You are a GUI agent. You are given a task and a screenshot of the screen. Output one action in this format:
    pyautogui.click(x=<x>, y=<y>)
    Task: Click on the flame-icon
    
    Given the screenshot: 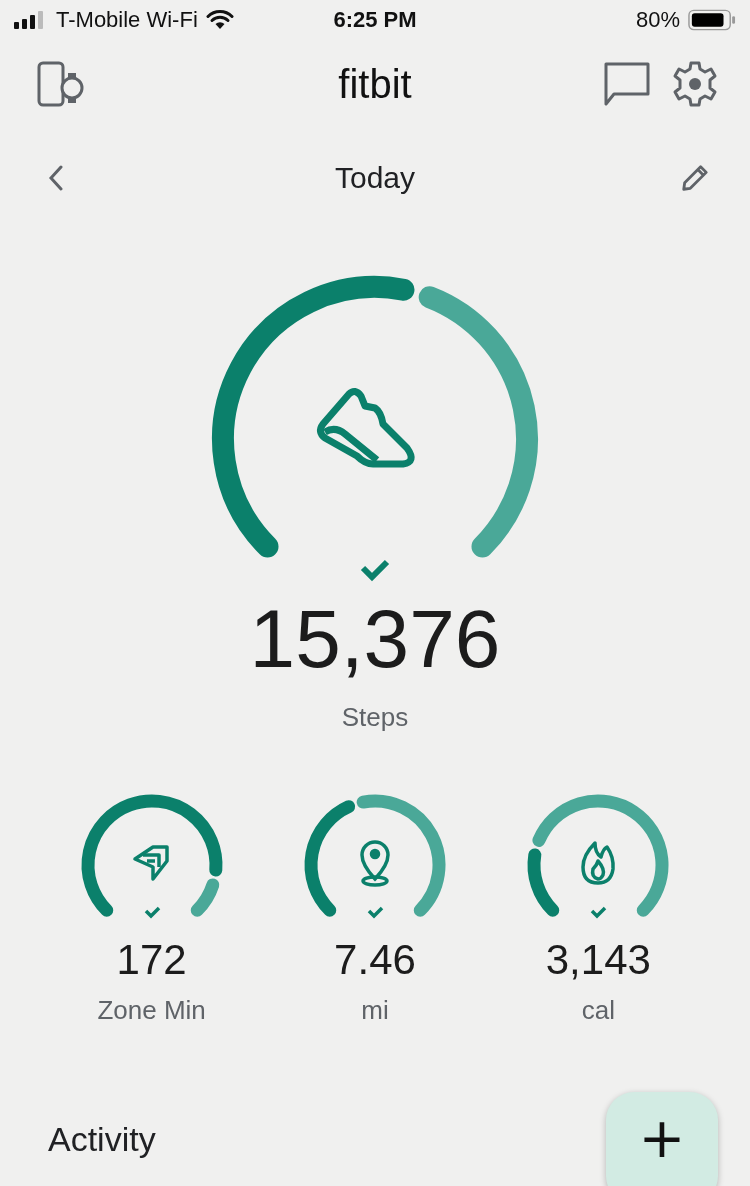 What is the action you would take?
    pyautogui.click(x=598, y=863)
    